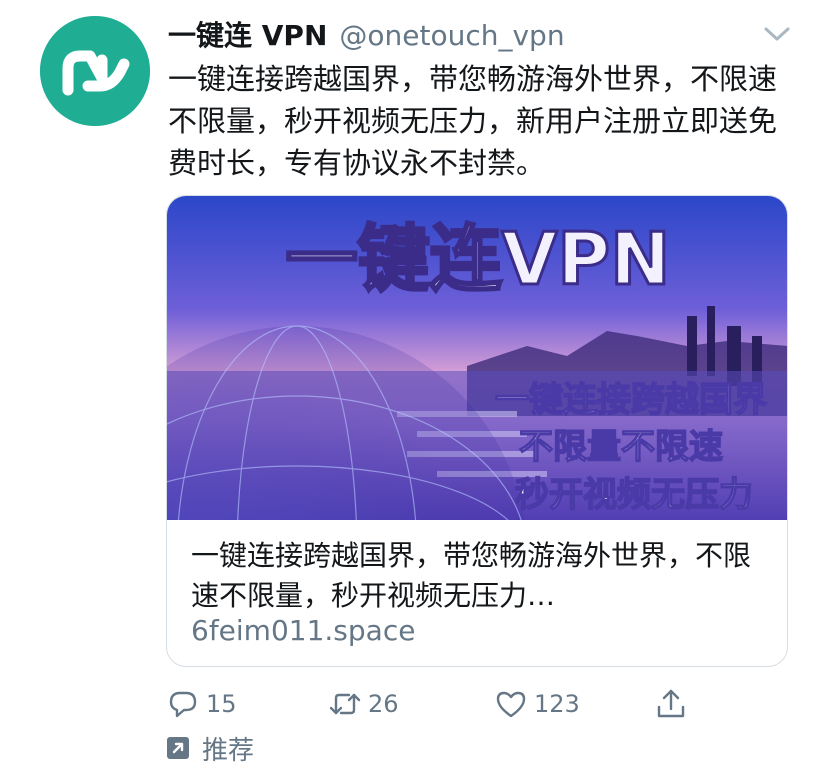 The height and width of the screenshot is (775, 828). Describe the element at coordinates (478, 259) in the screenshot. I see `card-image-title: 一键连VPN` at that location.